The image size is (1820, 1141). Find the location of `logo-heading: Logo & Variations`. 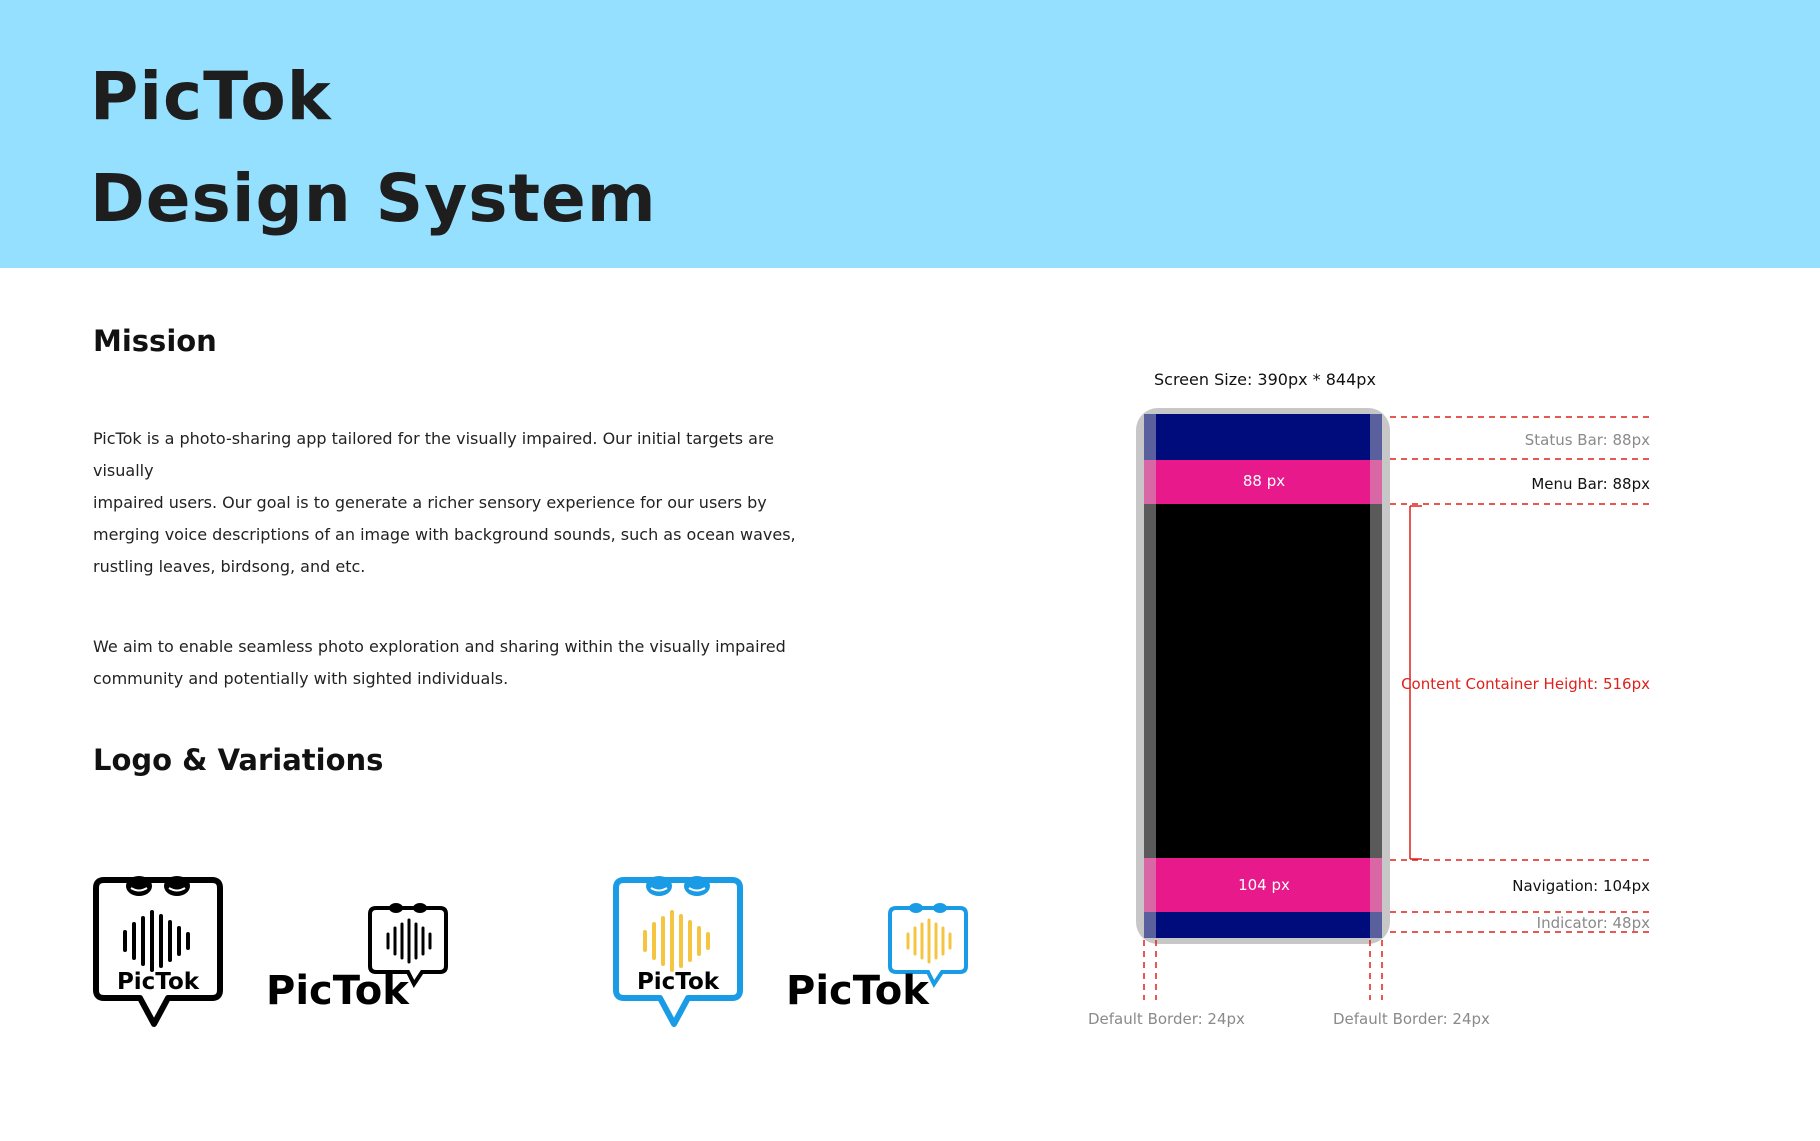

logo-heading: Logo & Variations is located at coordinates (238, 760).